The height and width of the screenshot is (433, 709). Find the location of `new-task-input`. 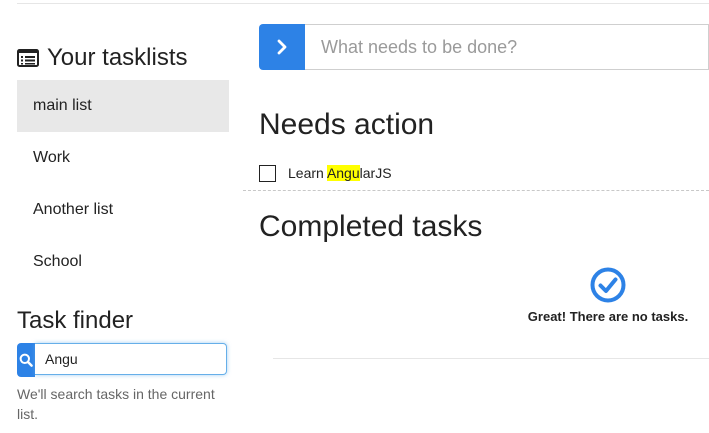

new-task-input is located at coordinates (507, 47).